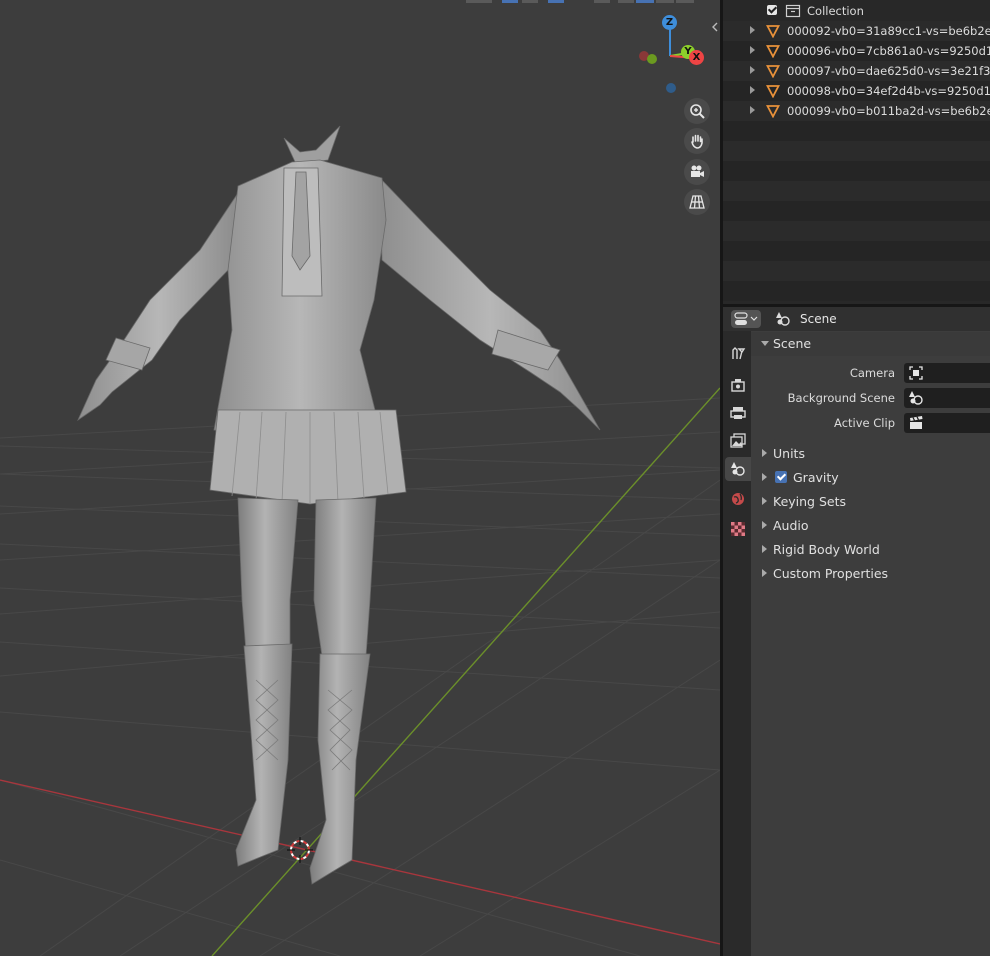  I want to click on outliner-object-row: 000092-vb0=31a89cc1-vs=be6b2e716, so click(856, 31).